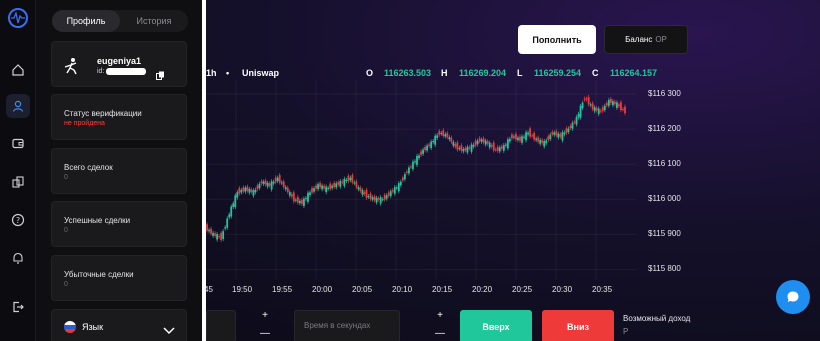  Describe the element at coordinates (265, 315) in the screenshot. I see `amount-plus-button: +` at that location.